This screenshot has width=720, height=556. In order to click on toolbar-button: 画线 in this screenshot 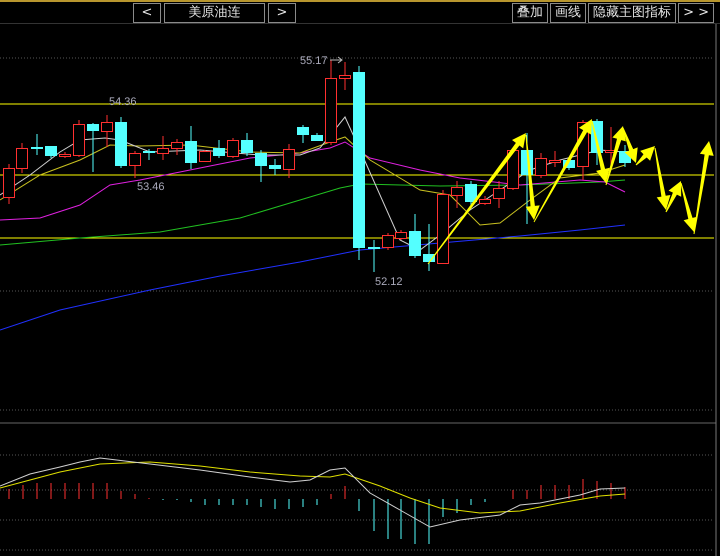, I will do `click(568, 12)`.